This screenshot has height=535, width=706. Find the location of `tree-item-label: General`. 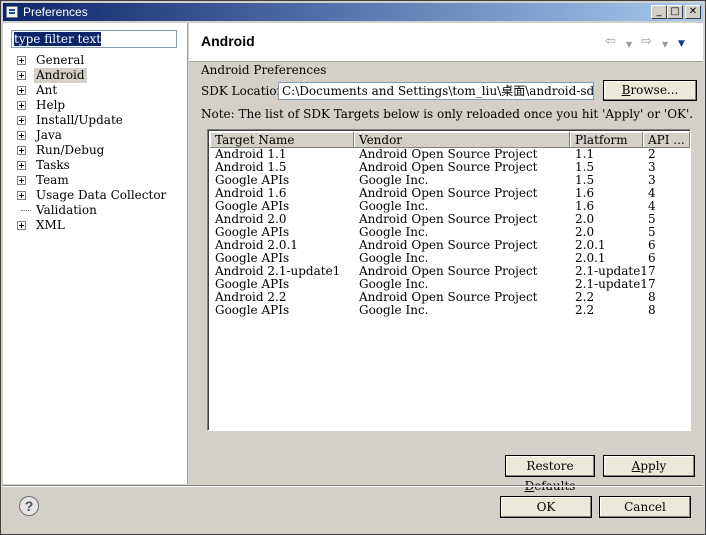

tree-item-label: General is located at coordinates (60, 60).